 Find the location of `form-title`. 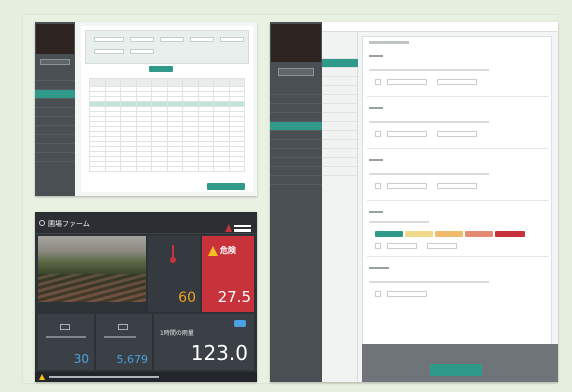

form-title is located at coordinates (389, 42).